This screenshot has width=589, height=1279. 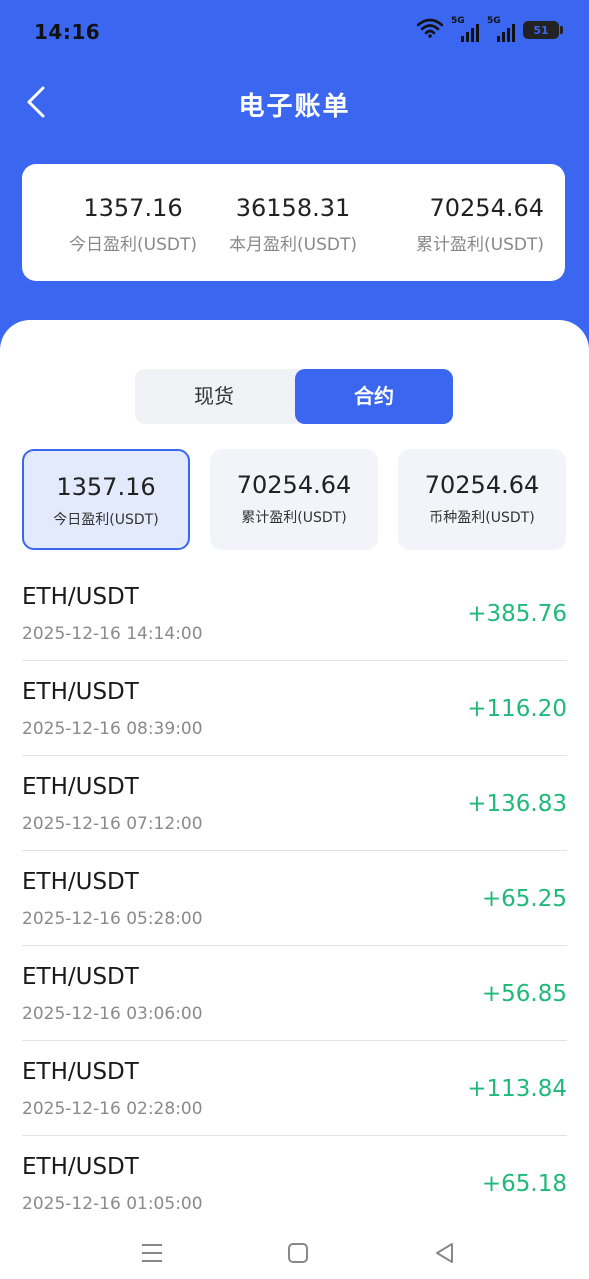 I want to click on record-time: 2025-12-16 02:28:00, so click(x=112, y=1109).